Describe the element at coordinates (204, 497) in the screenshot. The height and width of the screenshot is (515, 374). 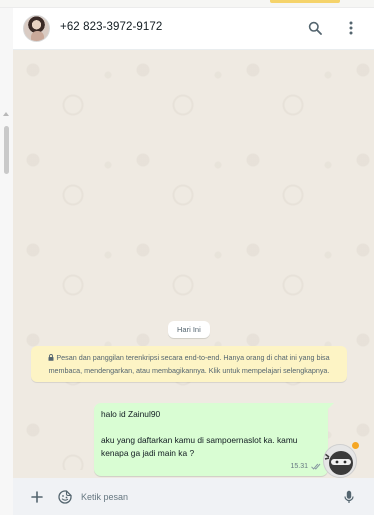
I see `message-input` at that location.